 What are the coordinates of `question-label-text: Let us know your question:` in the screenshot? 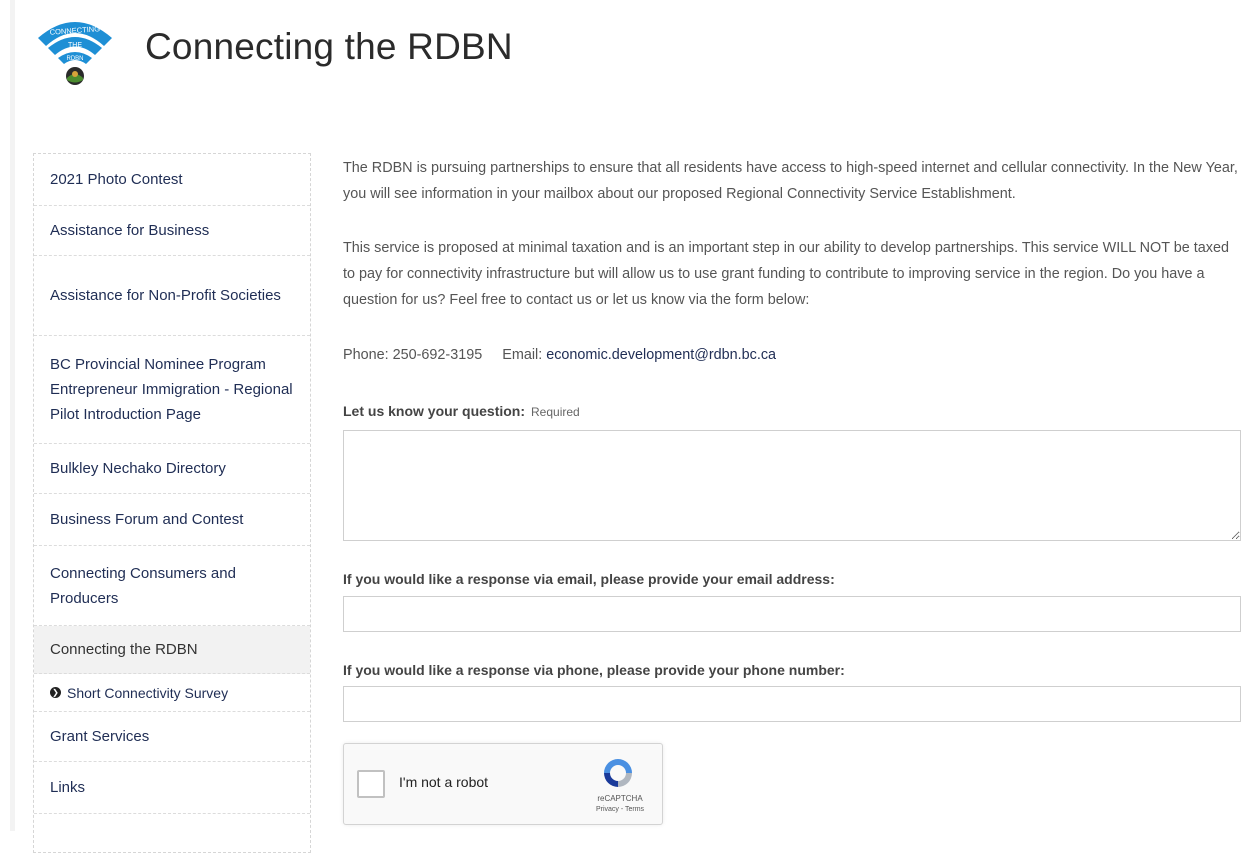 It's located at (434, 411).